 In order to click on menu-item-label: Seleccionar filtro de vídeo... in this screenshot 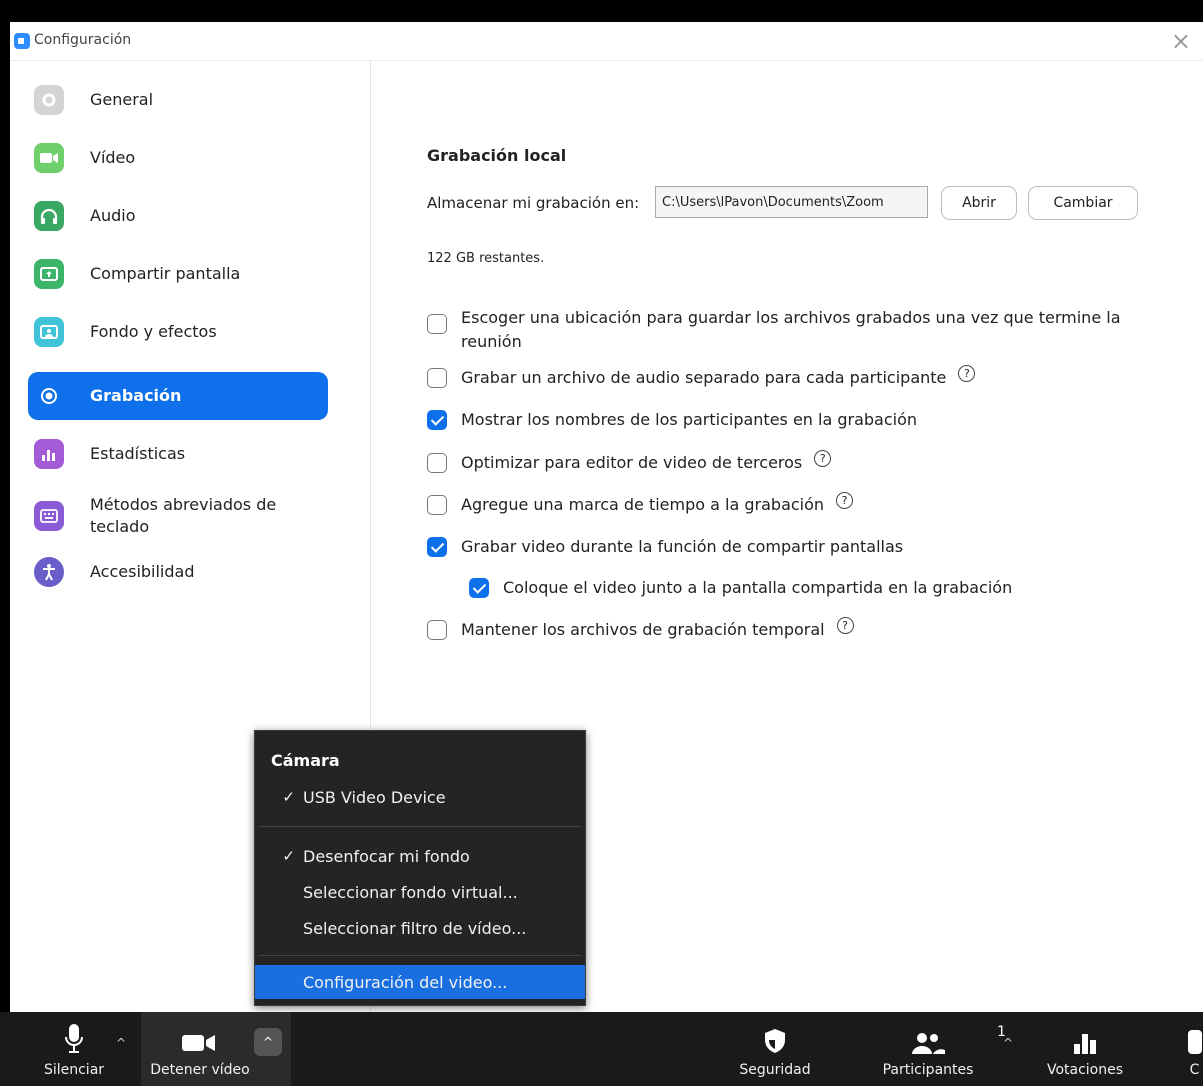, I will do `click(415, 928)`.